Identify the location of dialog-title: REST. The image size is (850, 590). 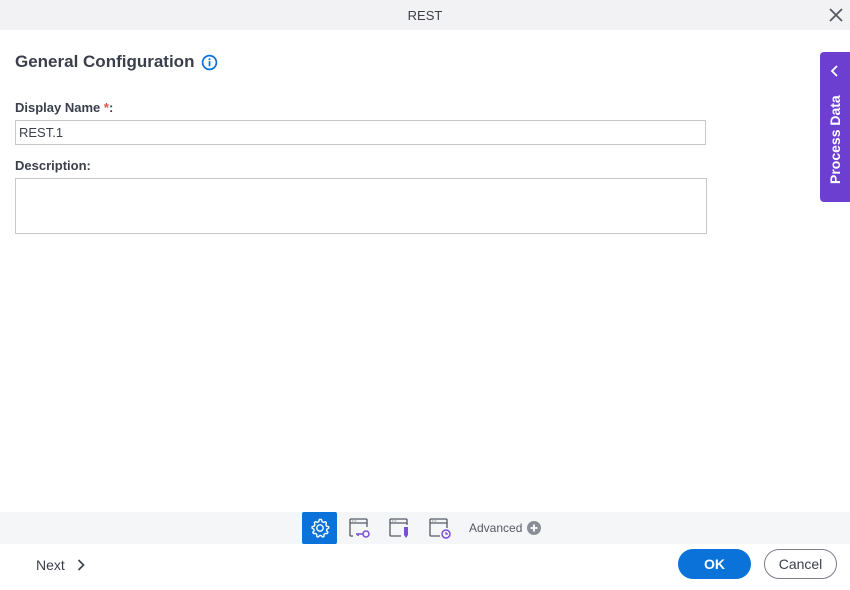
(425, 15).